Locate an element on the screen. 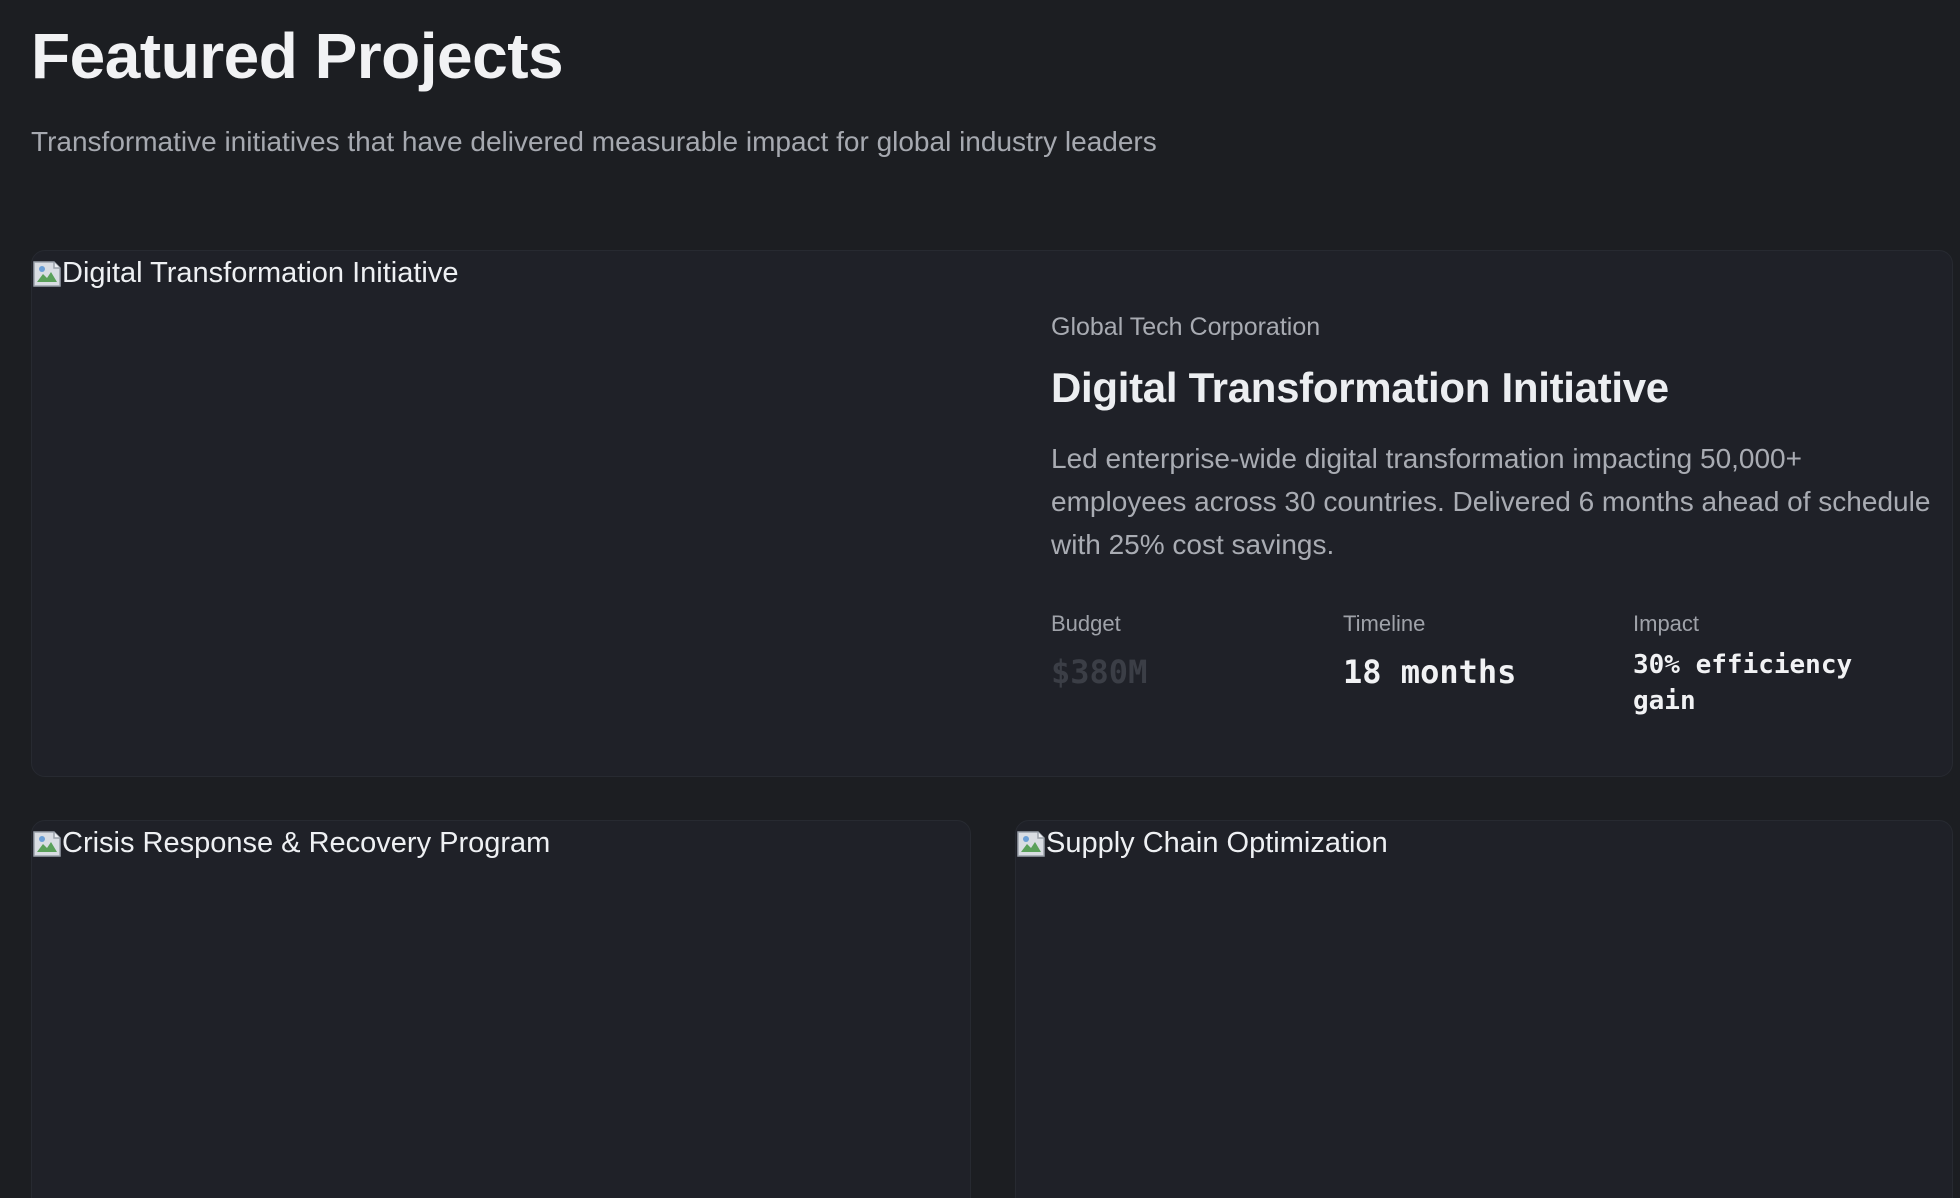 The width and height of the screenshot is (1960, 1198). metric-impact-value: 30% efficiency gain is located at coordinates (1743, 683).